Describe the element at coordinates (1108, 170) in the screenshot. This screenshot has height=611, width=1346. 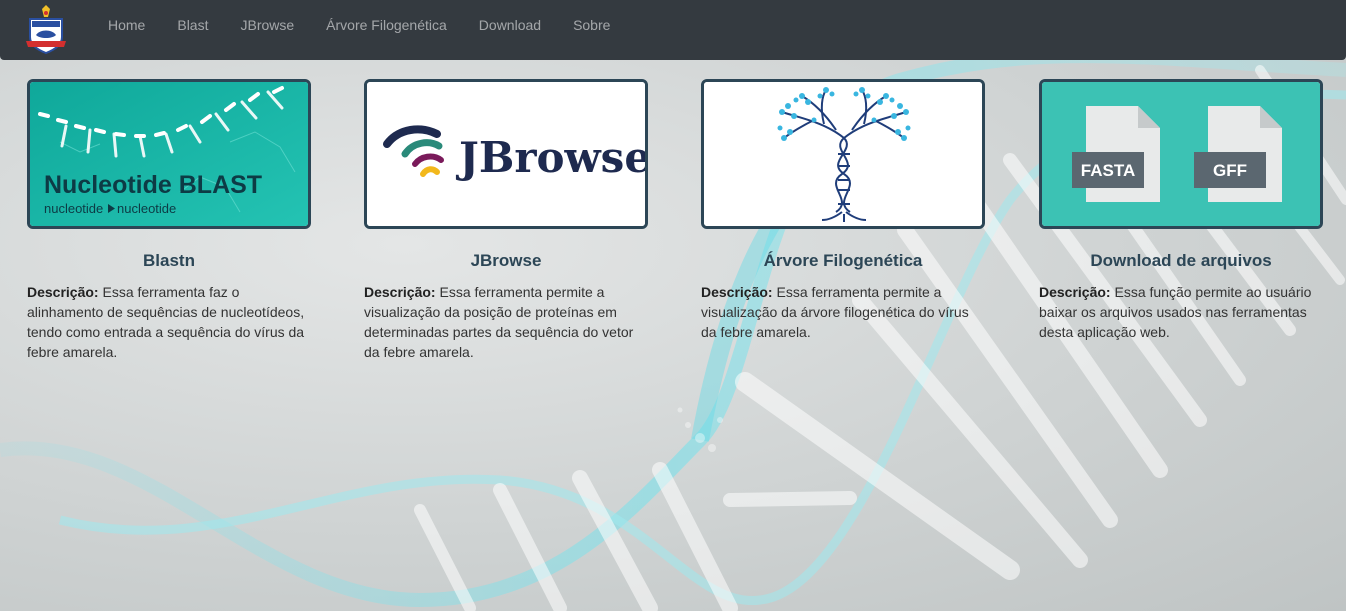
I see `fasta-label: FASTA` at that location.